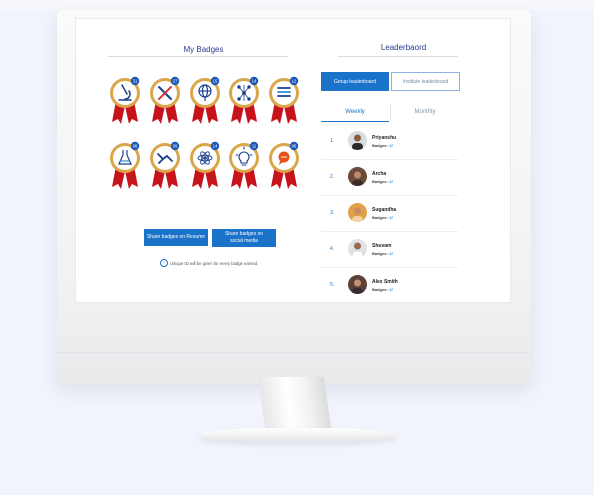 The height and width of the screenshot is (495, 594). I want to click on tab-group-leaderboard: Group leaderboard, so click(355, 81).